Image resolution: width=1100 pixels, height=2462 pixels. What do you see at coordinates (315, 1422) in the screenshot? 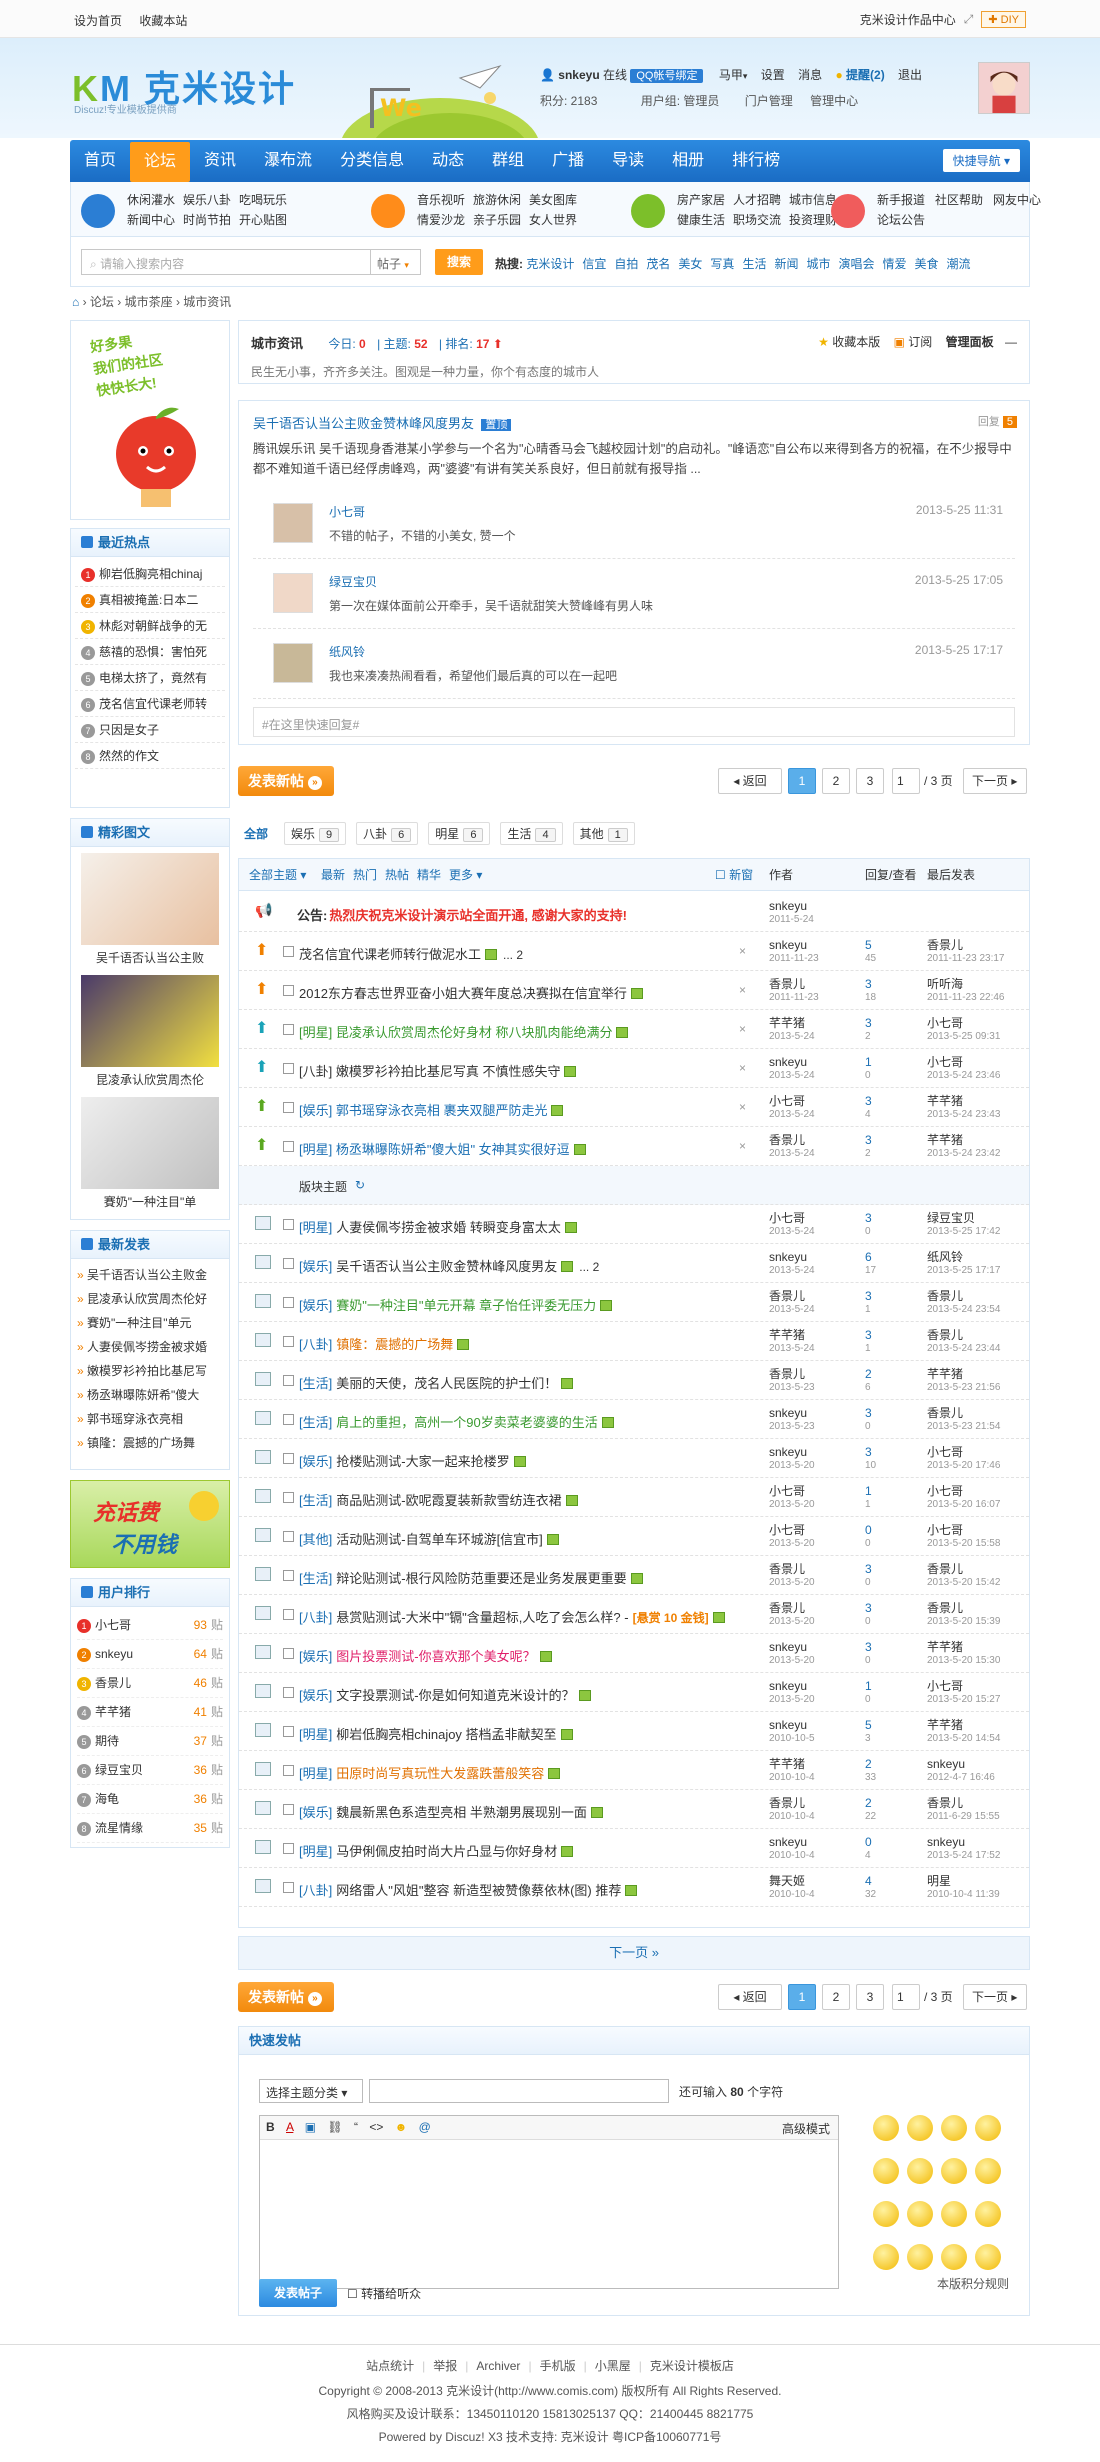
I see `thread-category: [生活]` at bounding box center [315, 1422].